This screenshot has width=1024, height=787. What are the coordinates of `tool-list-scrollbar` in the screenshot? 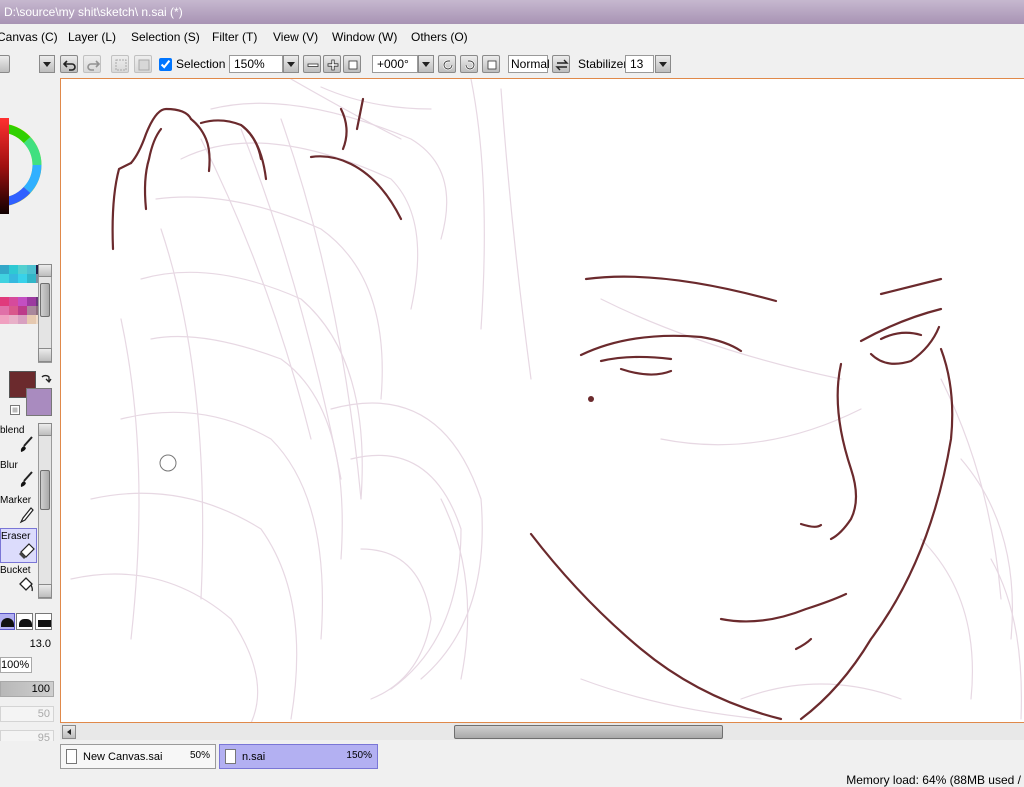 It's located at (45, 511).